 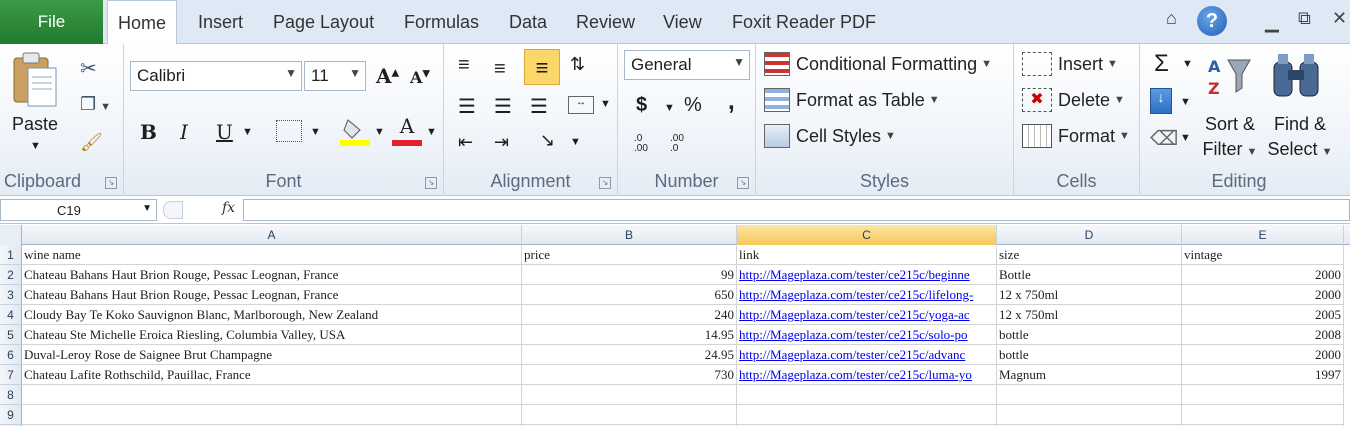 What do you see at coordinates (1272, 22) in the screenshot?
I see `window-minimize-icon: ▁` at bounding box center [1272, 22].